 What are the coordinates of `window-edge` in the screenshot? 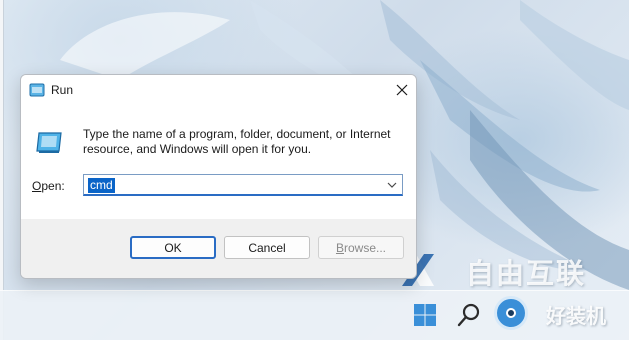 It's located at (2, 170).